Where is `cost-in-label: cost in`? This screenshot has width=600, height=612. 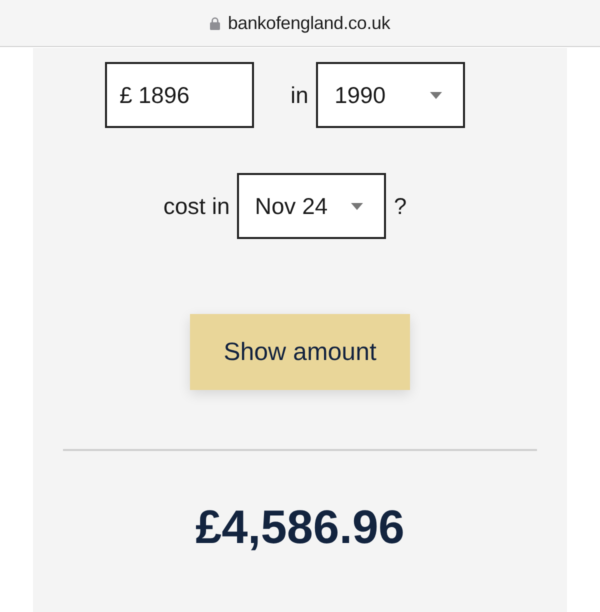 cost-in-label: cost in is located at coordinates (196, 206).